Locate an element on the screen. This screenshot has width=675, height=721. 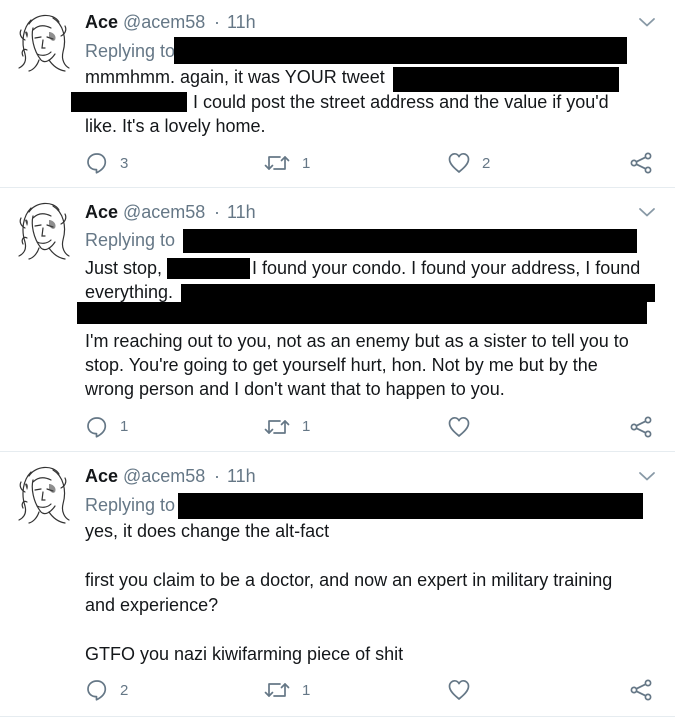
tweet-text-line: like. It's a lovely home. is located at coordinates (175, 126).